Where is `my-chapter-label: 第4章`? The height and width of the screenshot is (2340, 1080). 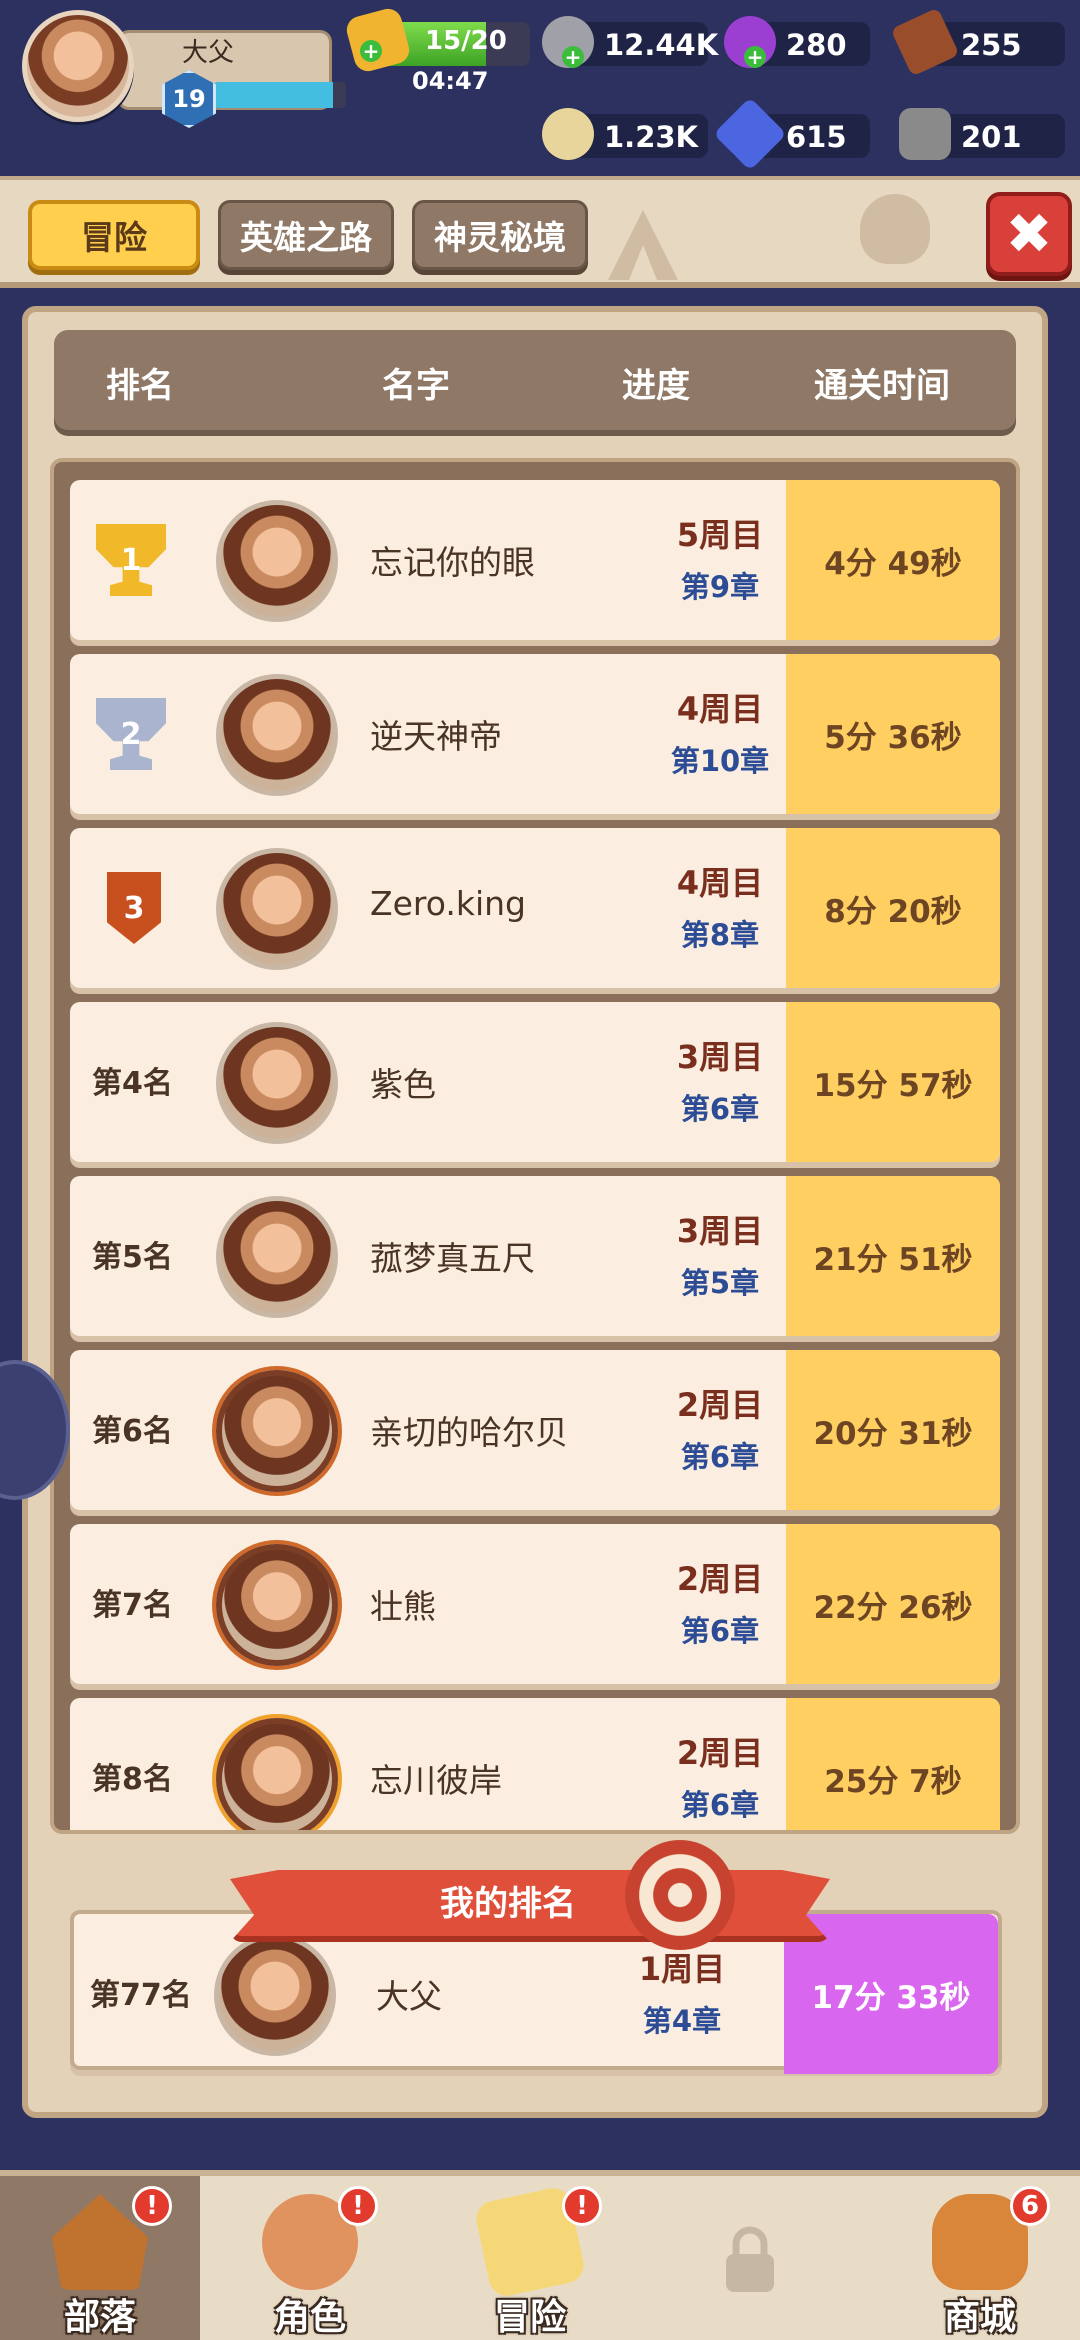
my-chapter-label: 第4章 is located at coordinates (682, 2021).